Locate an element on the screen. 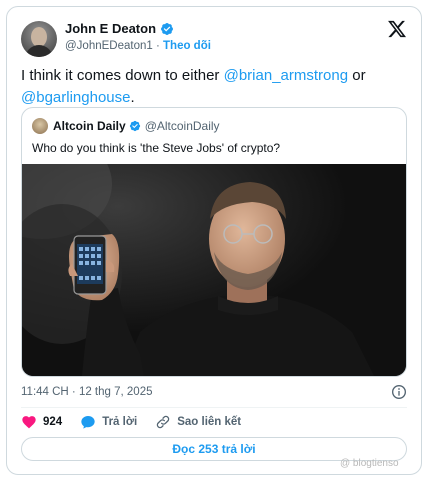  author-handle-row: @JohnEDeaton1 · Theo dõi is located at coordinates (138, 46).